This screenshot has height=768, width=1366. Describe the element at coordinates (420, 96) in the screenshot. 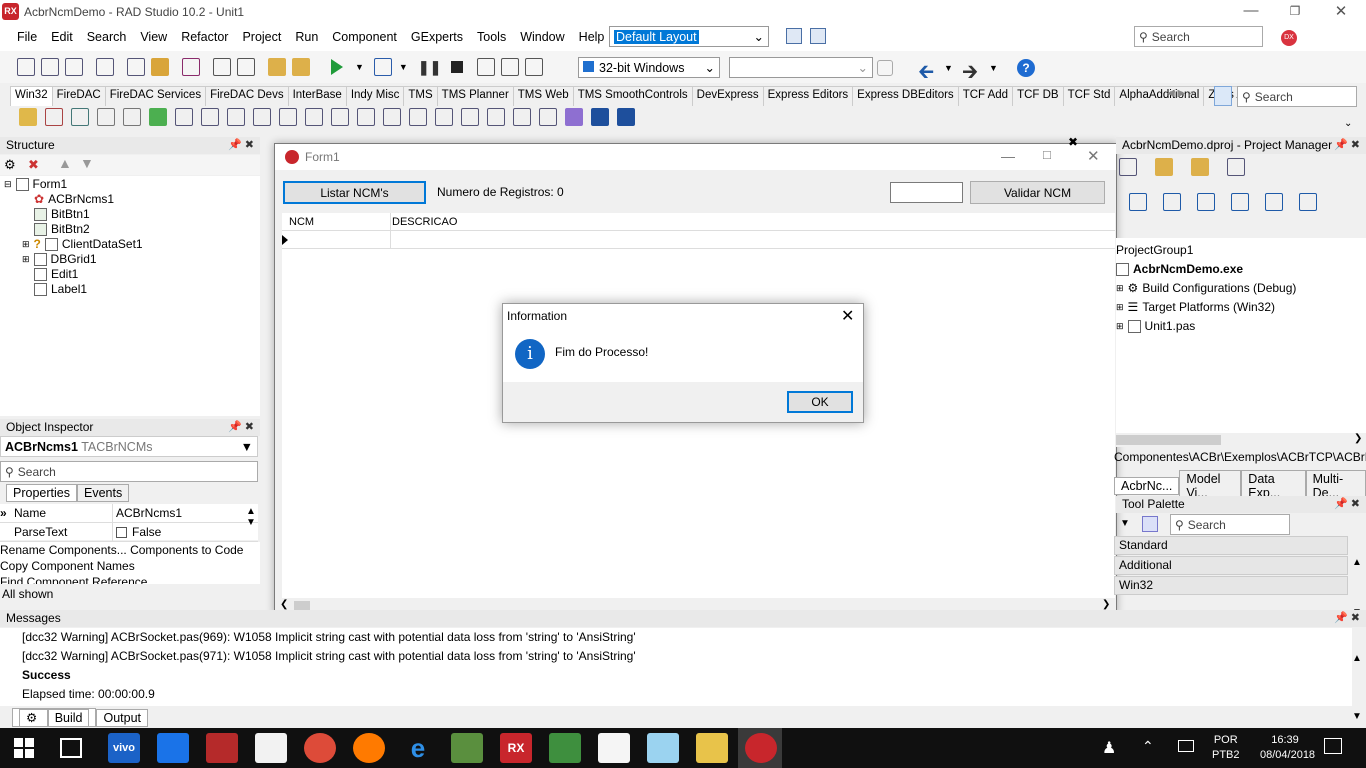

I see `palette-tab: TMS` at that location.